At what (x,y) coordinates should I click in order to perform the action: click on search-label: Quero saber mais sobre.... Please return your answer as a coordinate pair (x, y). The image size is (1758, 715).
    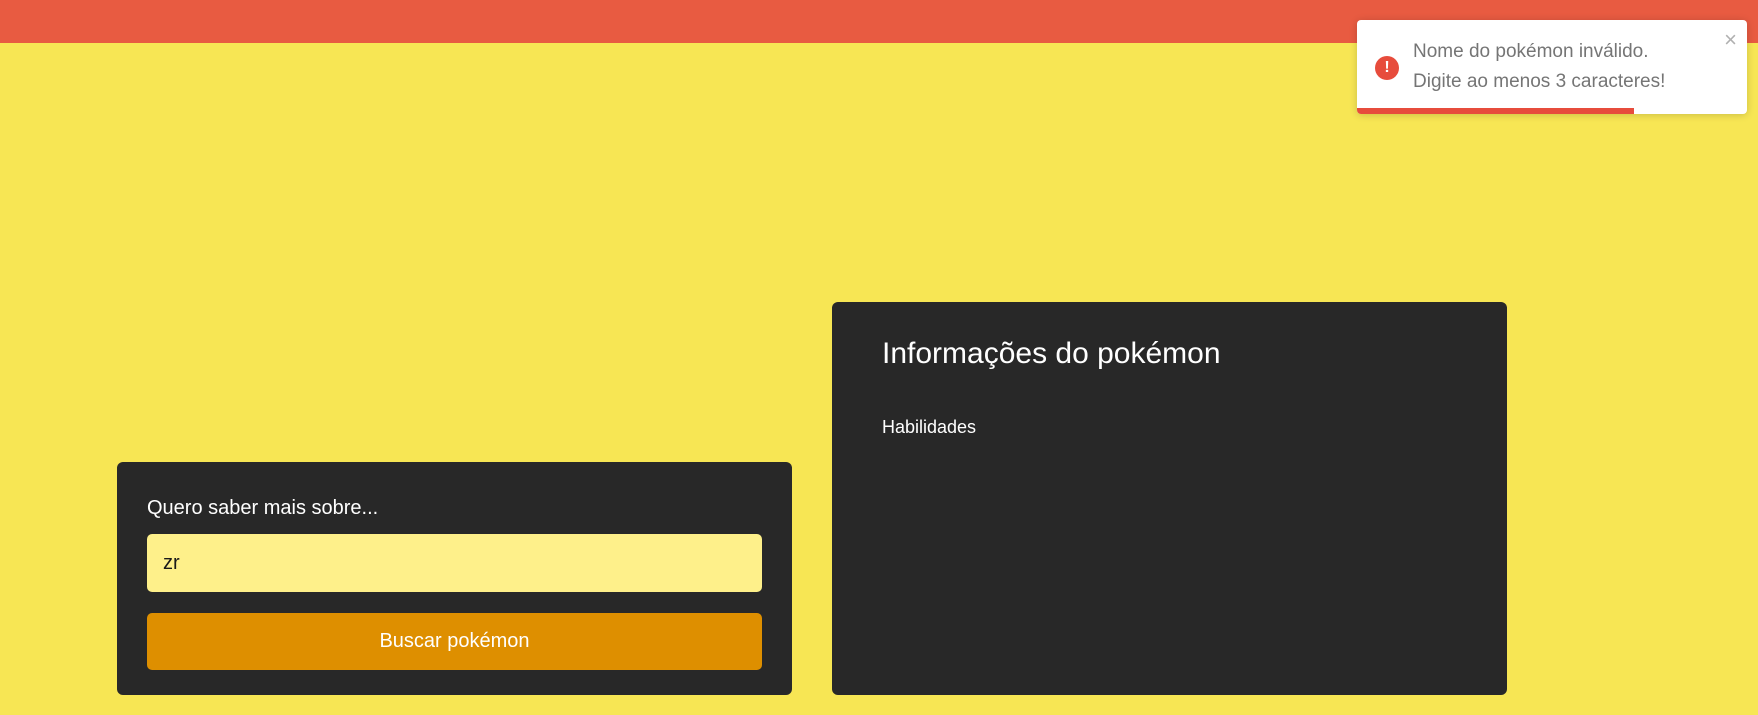
    Looking at the image, I should click on (263, 508).